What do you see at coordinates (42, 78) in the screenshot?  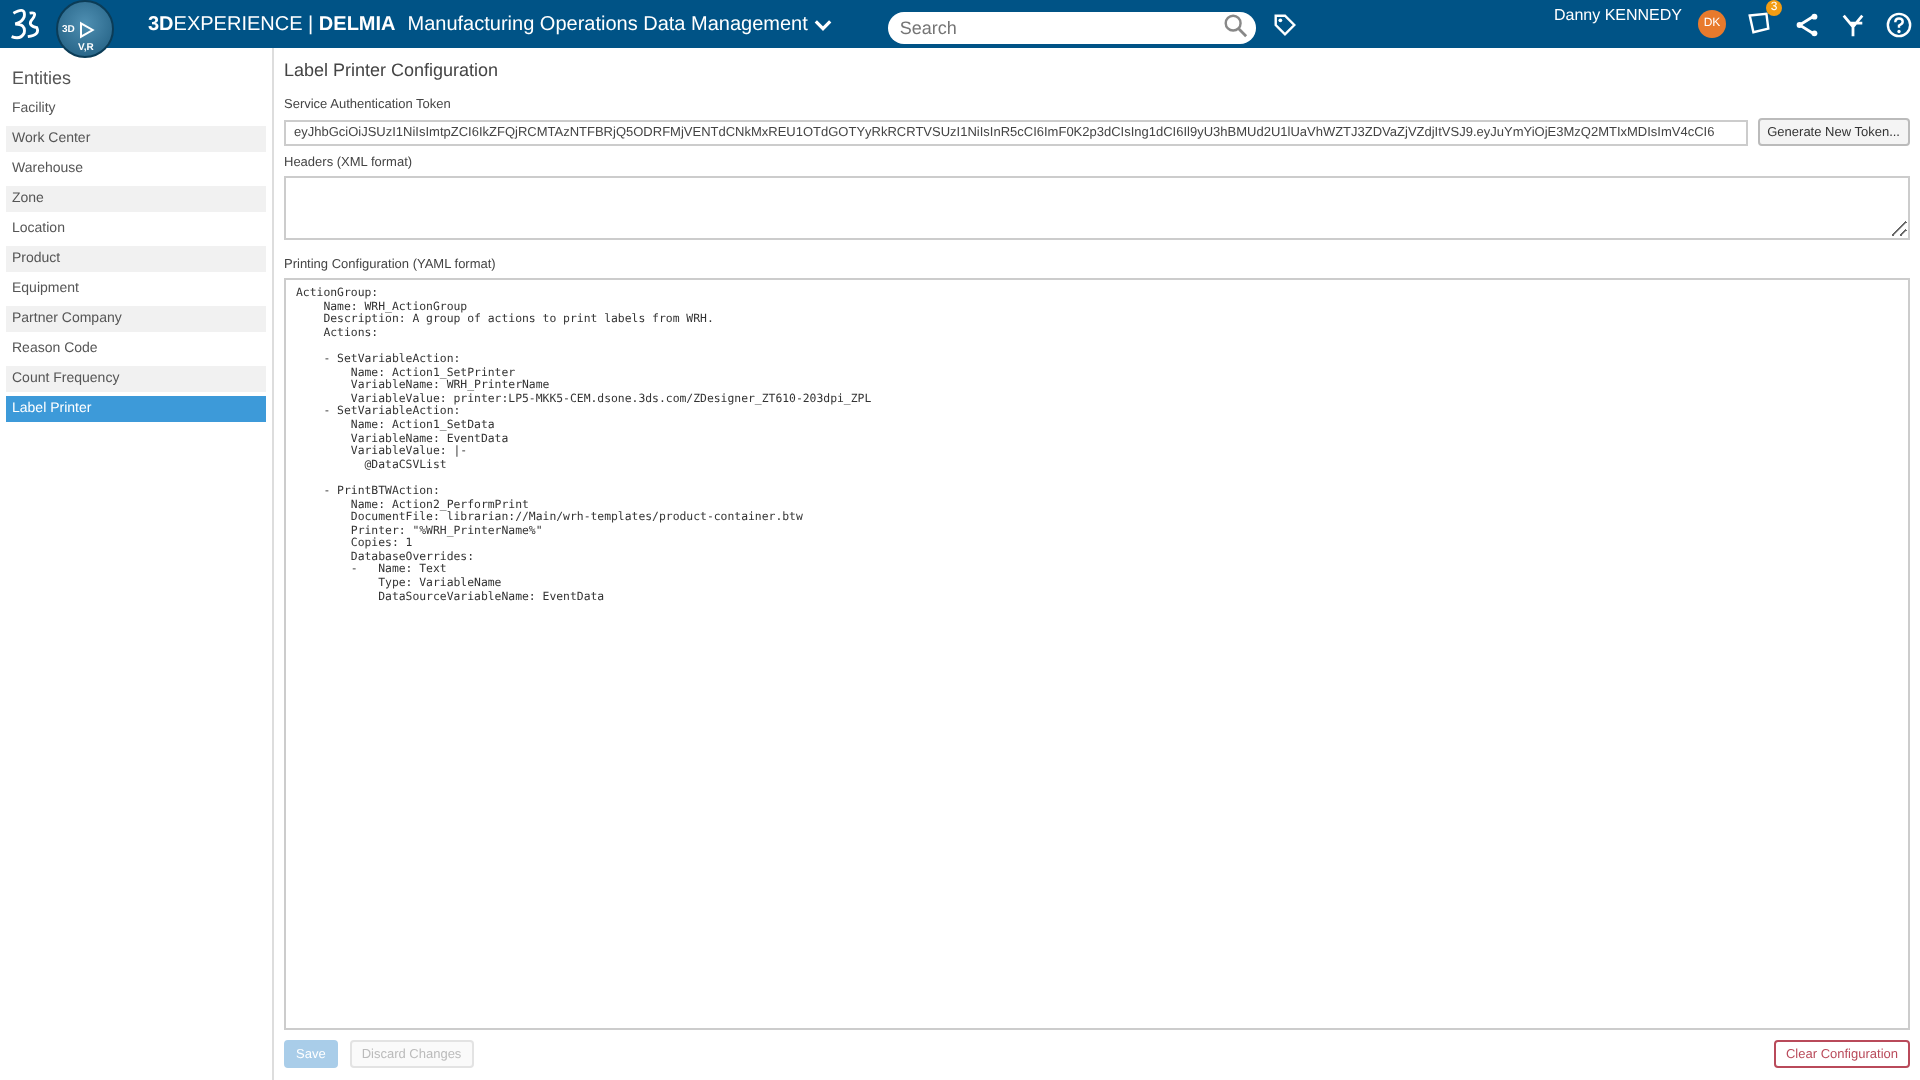 I see `sidebar-title: Entities` at bounding box center [42, 78].